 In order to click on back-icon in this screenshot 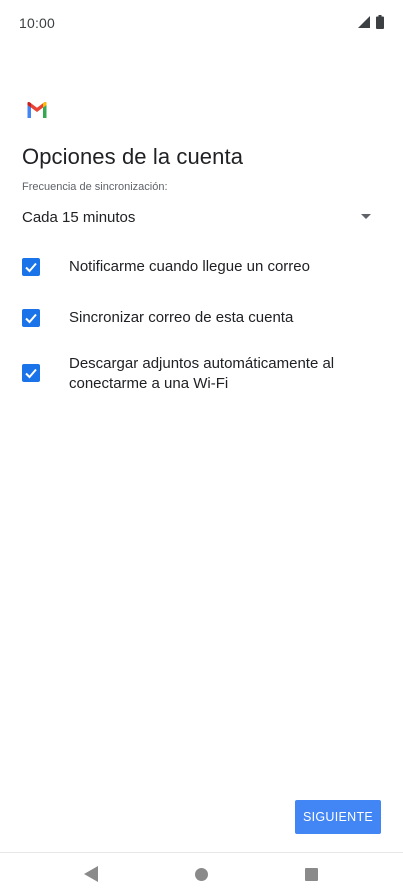, I will do `click(91, 874)`.